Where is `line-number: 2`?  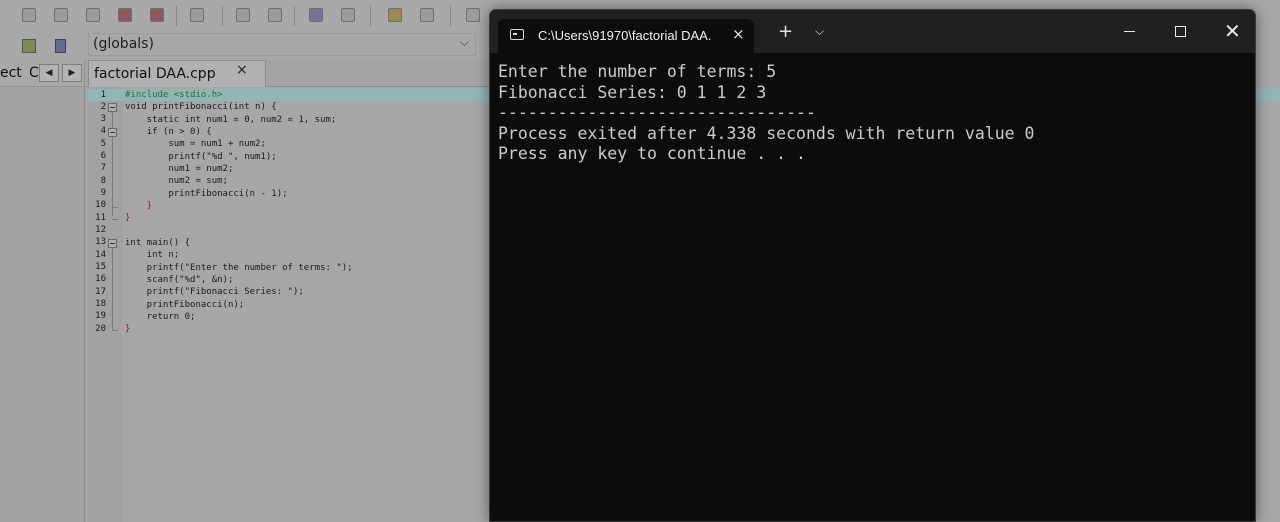 line-number: 2 is located at coordinates (103, 107).